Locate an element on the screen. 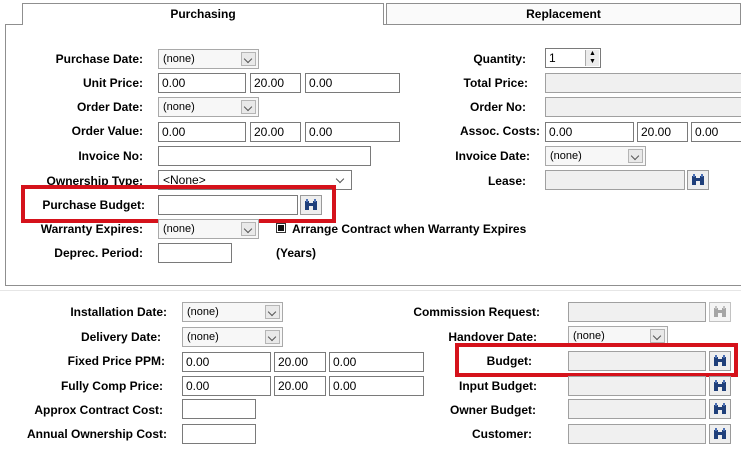  invoice-date-value: (none) is located at coordinates (566, 156).